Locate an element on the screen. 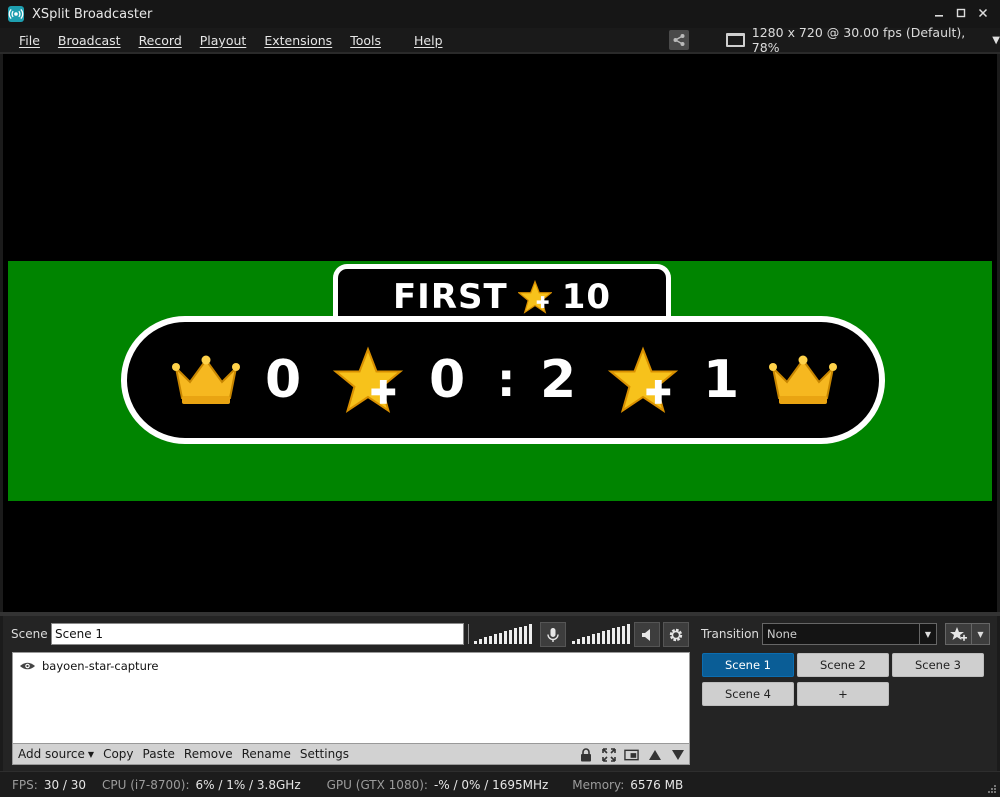 This screenshot has height=797, width=1000. left-stars: 0 is located at coordinates (447, 380).